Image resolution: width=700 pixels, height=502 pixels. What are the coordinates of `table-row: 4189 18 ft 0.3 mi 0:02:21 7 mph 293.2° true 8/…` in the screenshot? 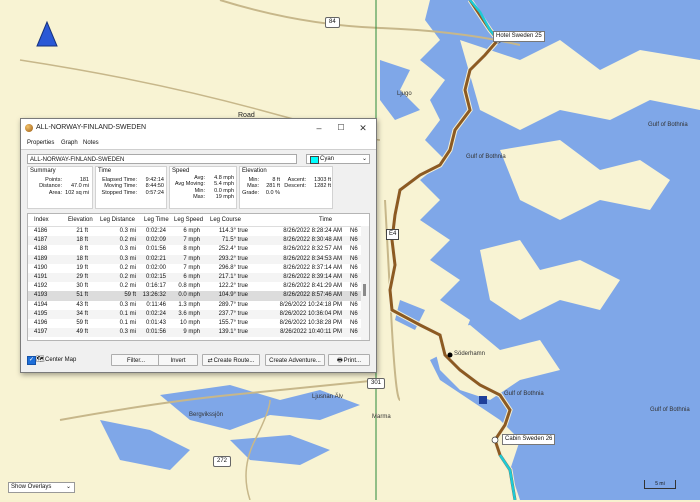 It's located at (198, 259).